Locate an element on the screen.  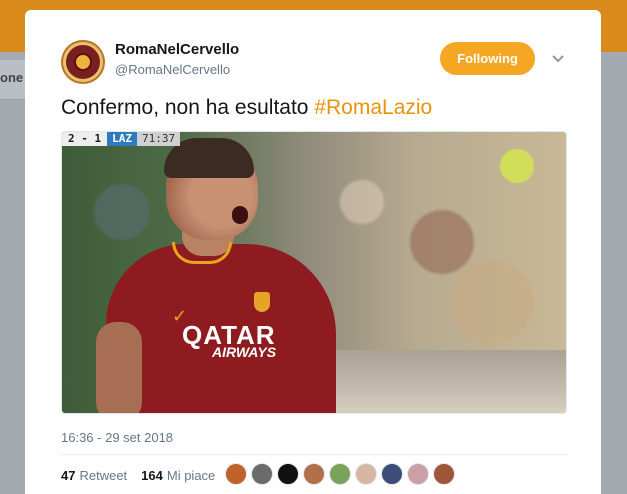
avatar-core is located at coordinates (83, 62).